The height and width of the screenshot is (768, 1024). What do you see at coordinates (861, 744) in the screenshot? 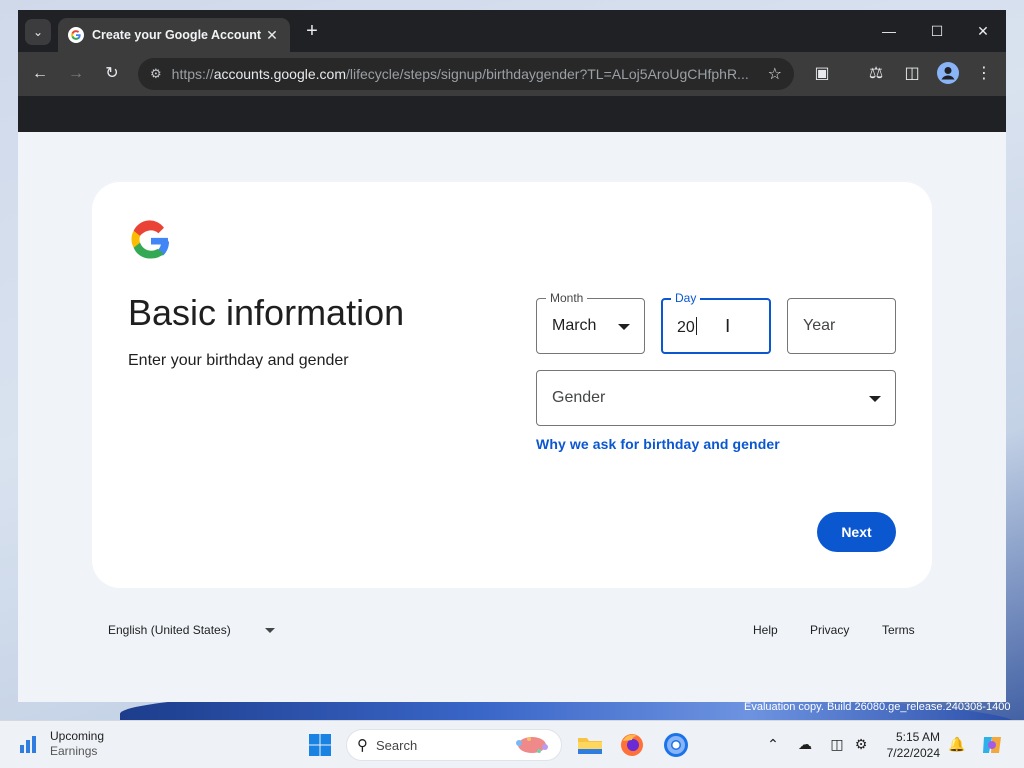
I see `network-icon: ⚙` at bounding box center [861, 744].